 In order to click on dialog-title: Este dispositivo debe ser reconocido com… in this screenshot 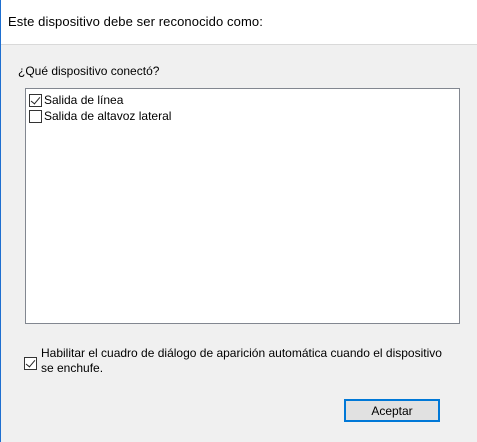, I will do `click(135, 21)`.